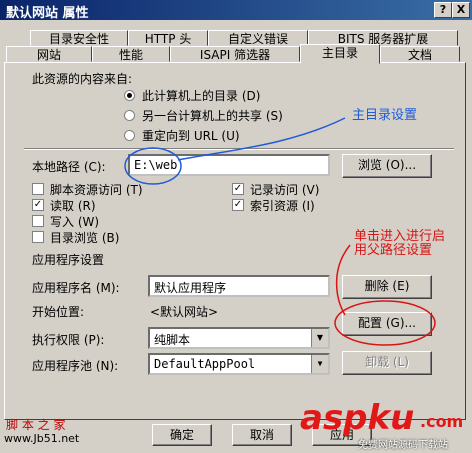 This screenshot has width=472, height=453. I want to click on annotation-home-dir: 主目录设置, so click(385, 115).